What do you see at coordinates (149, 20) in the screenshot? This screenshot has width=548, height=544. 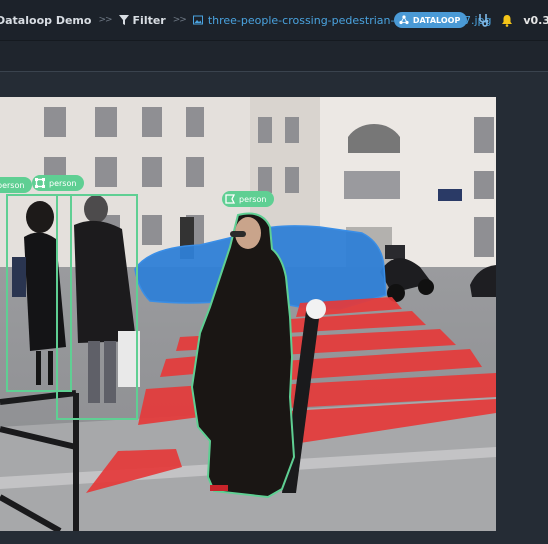 I see `filter-label: Filter` at bounding box center [149, 20].